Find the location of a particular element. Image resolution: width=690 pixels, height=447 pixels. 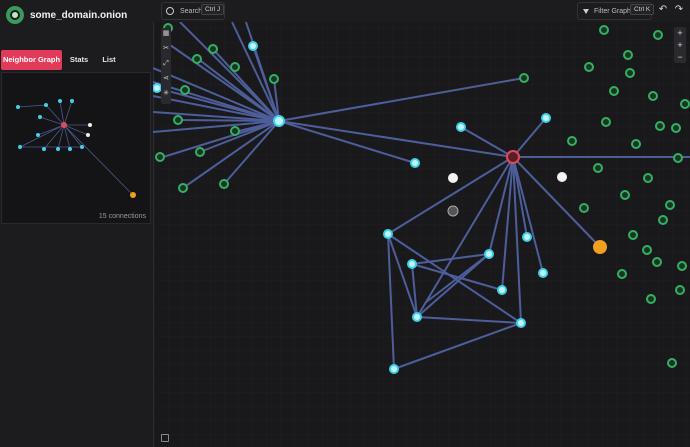

tab-stats: Stats is located at coordinates (79, 60).